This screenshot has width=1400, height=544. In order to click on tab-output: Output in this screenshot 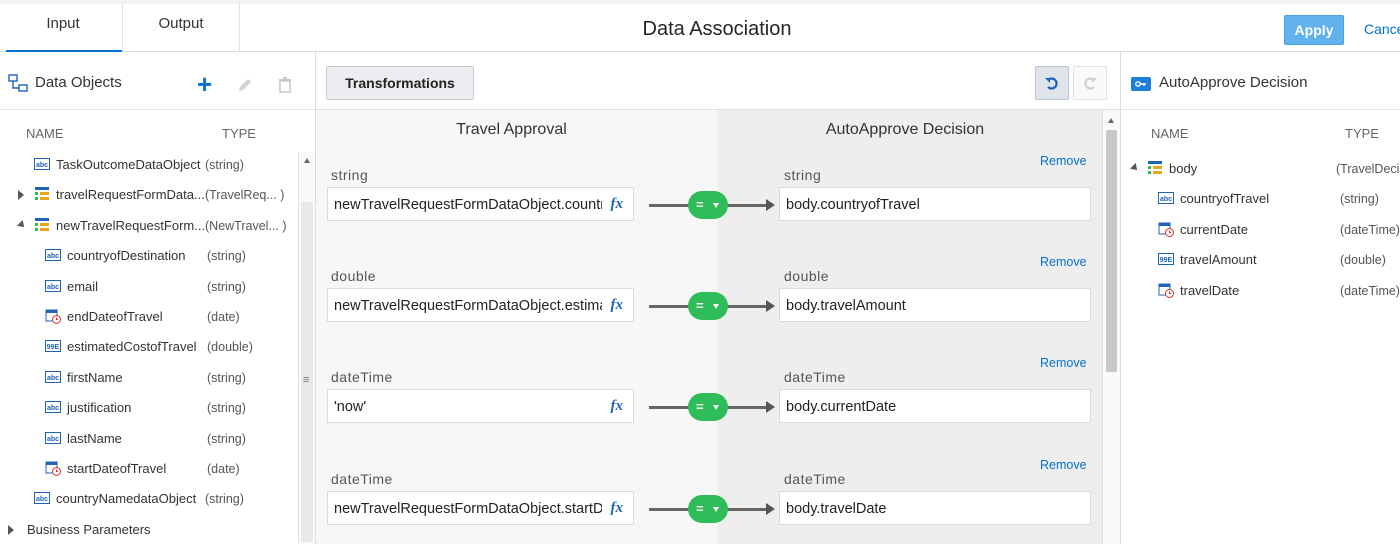, I will do `click(181, 28)`.